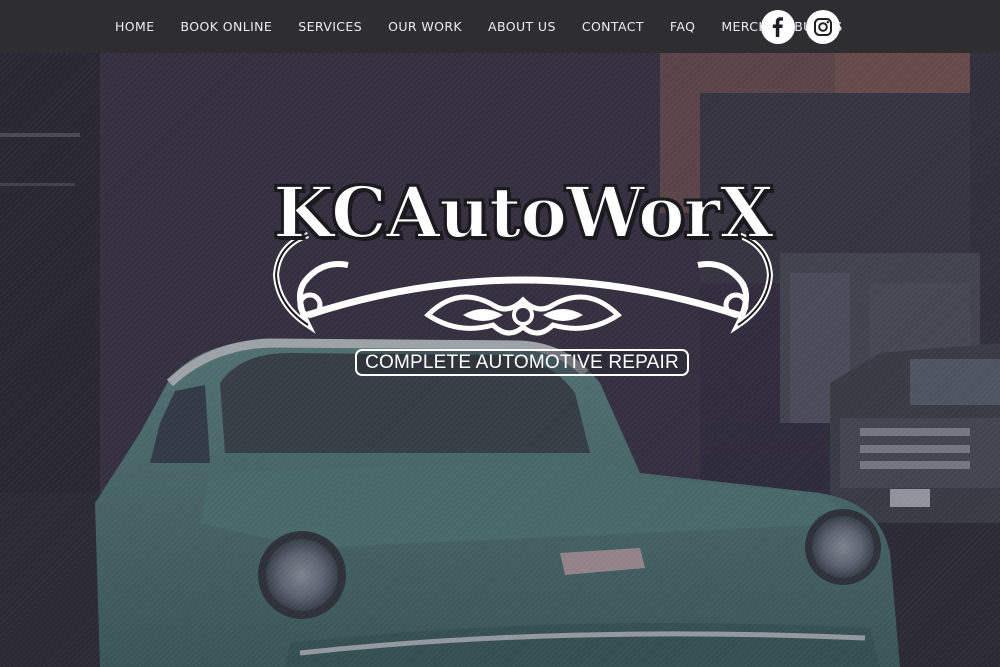 The width and height of the screenshot is (1000, 667). Describe the element at coordinates (522, 362) in the screenshot. I see `logo-tagline: COMPLETE AUTOMOTIVE REPAIR` at that location.